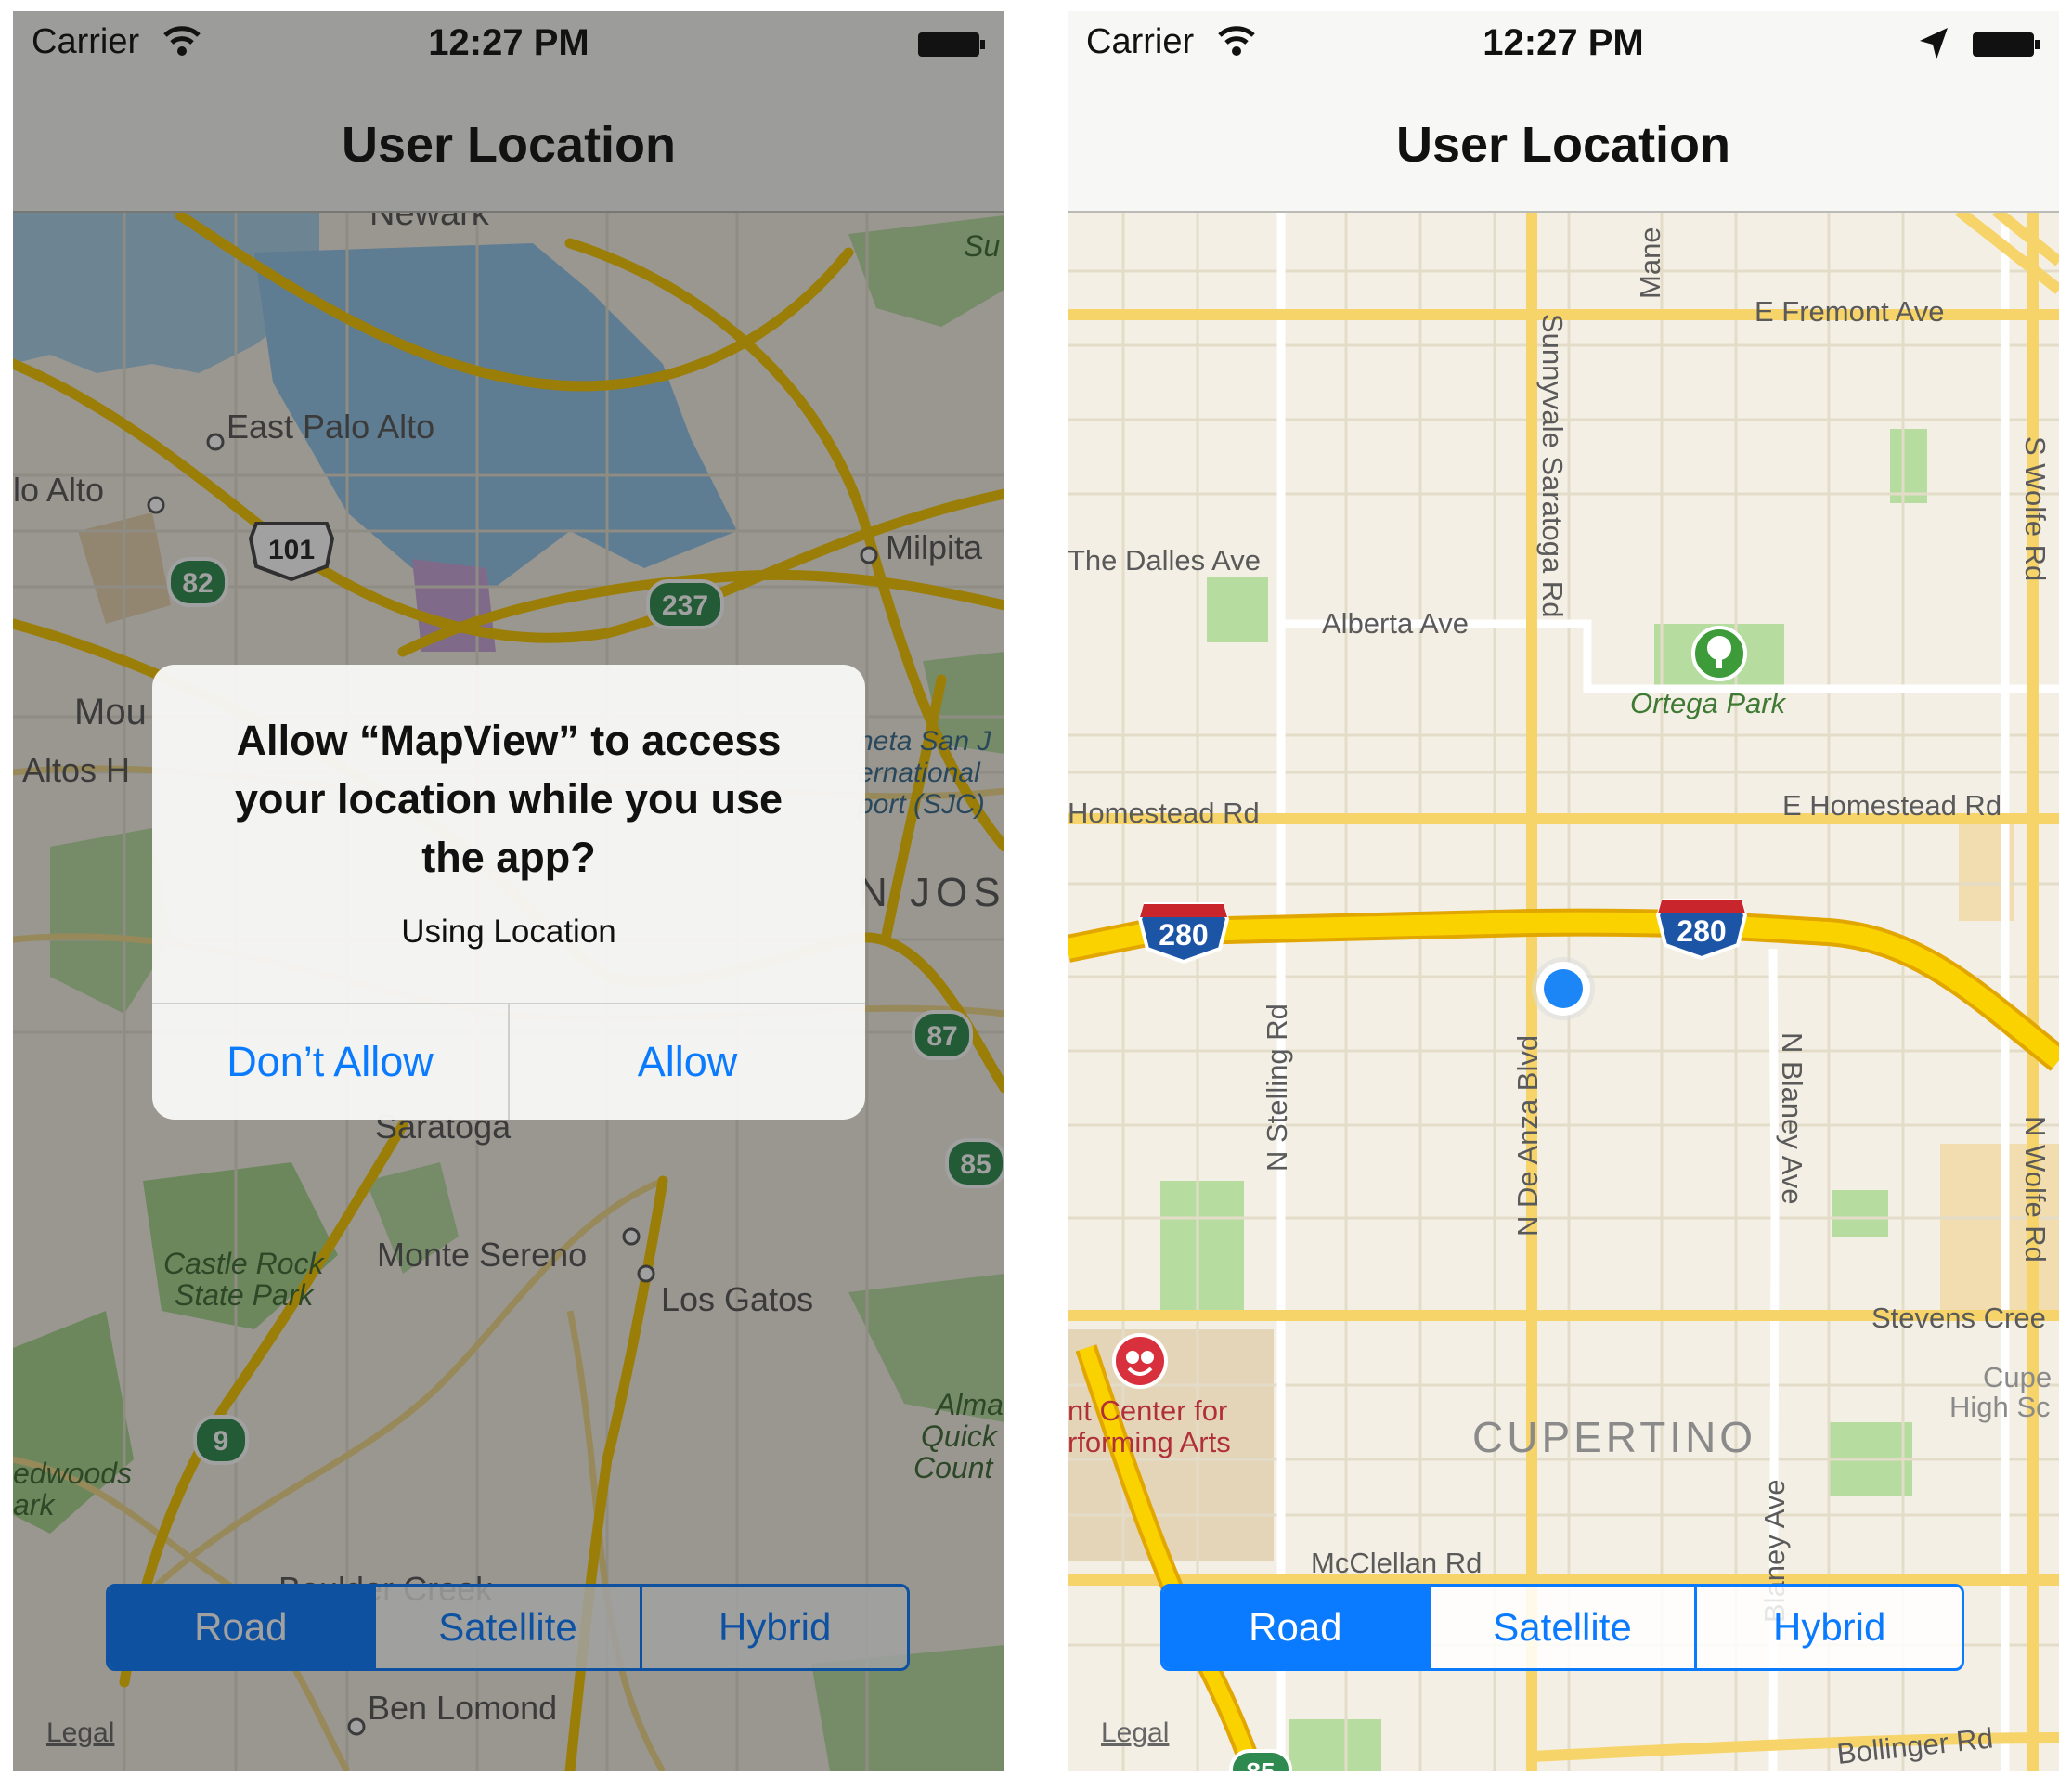 Image resolution: width=2072 pixels, height=1775 pixels. What do you see at coordinates (2000, 1407) in the screenshot?
I see `label-cupe-high-2: High Sc` at bounding box center [2000, 1407].